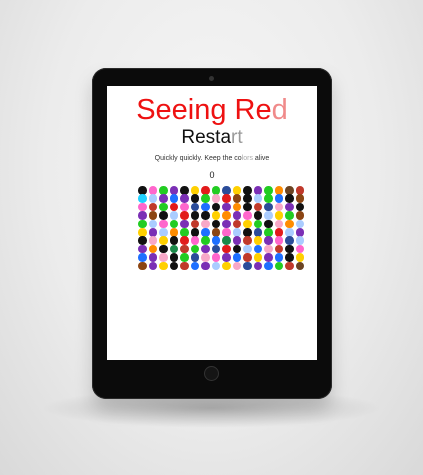 The height and width of the screenshot is (475, 423). Describe the element at coordinates (212, 138) in the screenshot. I see `restart-button: Restart` at that location.